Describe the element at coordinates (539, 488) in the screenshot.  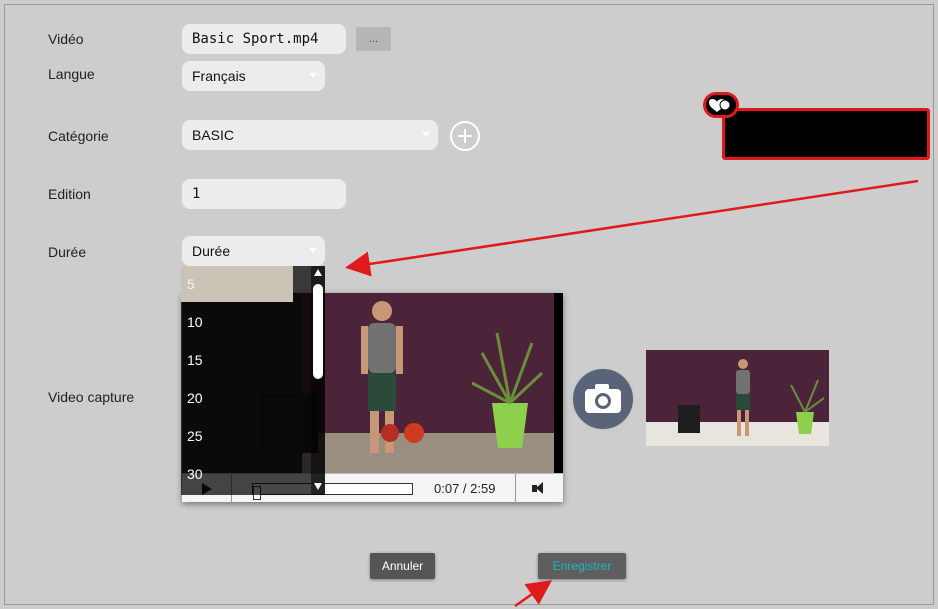
I see `volume-icon` at that location.